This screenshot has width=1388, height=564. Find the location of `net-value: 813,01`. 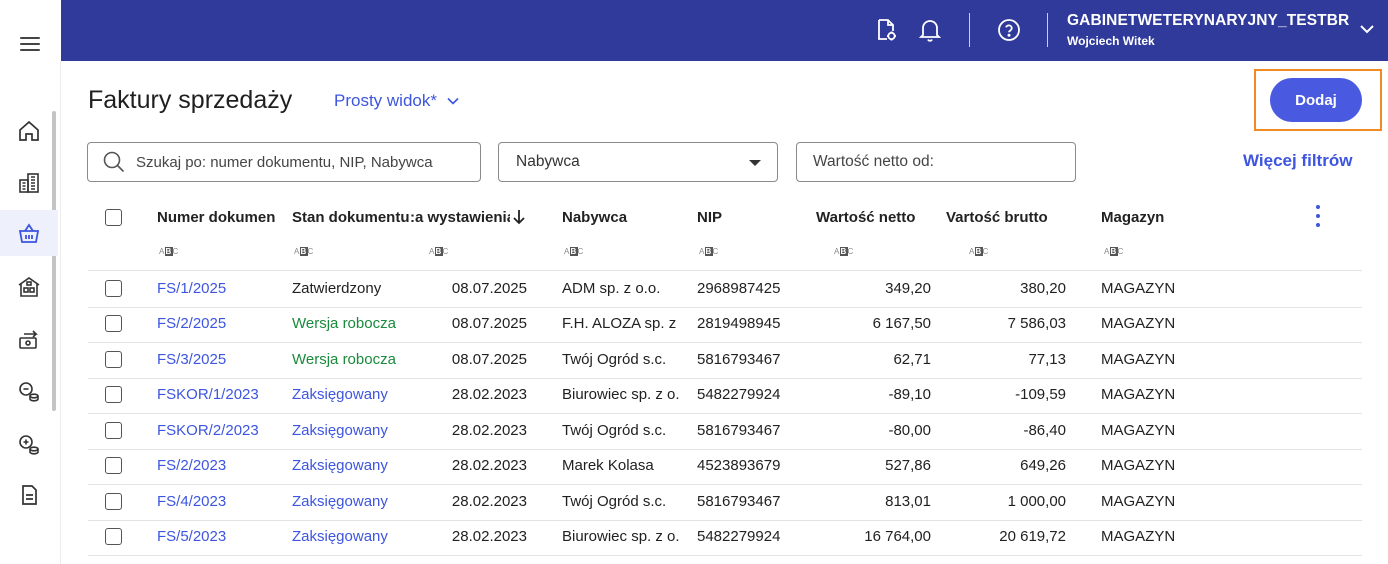

net-value: 813,01 is located at coordinates (908, 501).